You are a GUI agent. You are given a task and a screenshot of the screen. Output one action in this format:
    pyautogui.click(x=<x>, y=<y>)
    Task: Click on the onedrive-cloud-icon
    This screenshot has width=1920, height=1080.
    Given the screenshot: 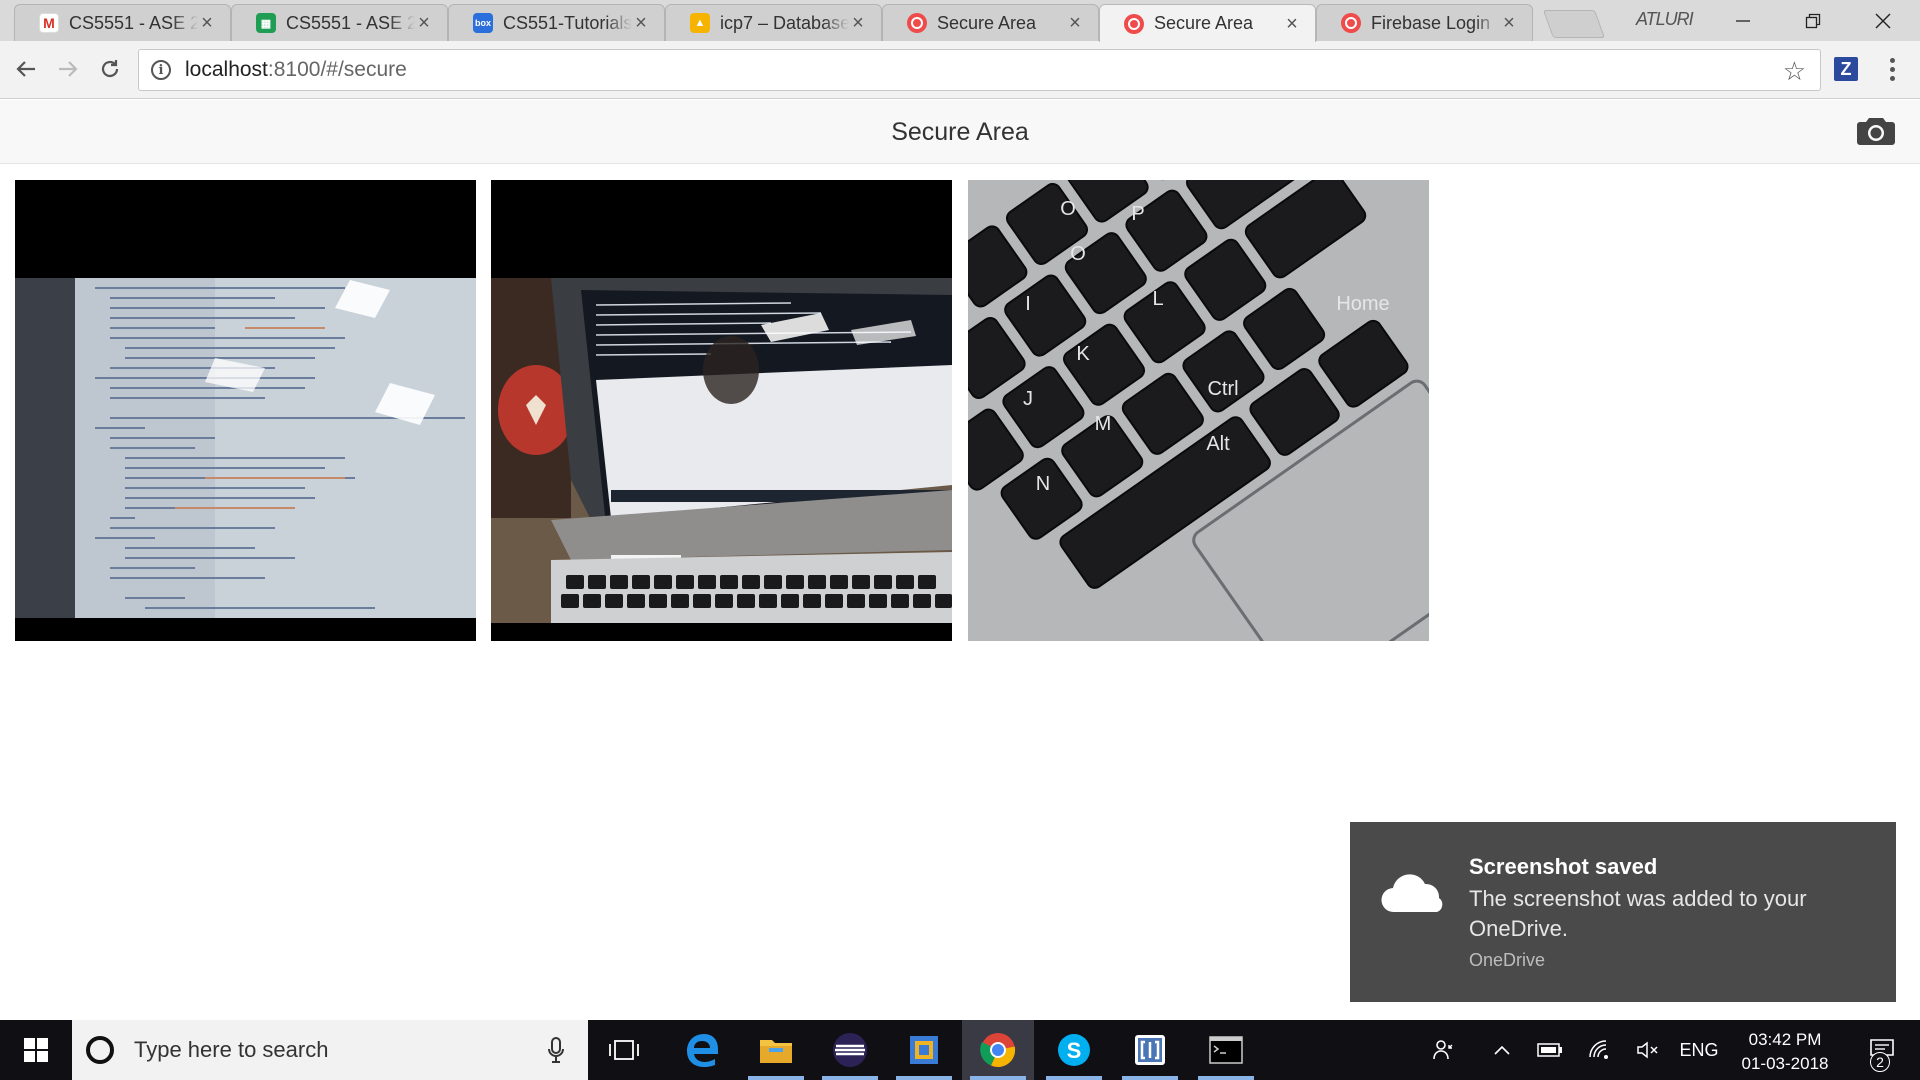 What is the action you would take?
    pyautogui.click(x=1412, y=893)
    